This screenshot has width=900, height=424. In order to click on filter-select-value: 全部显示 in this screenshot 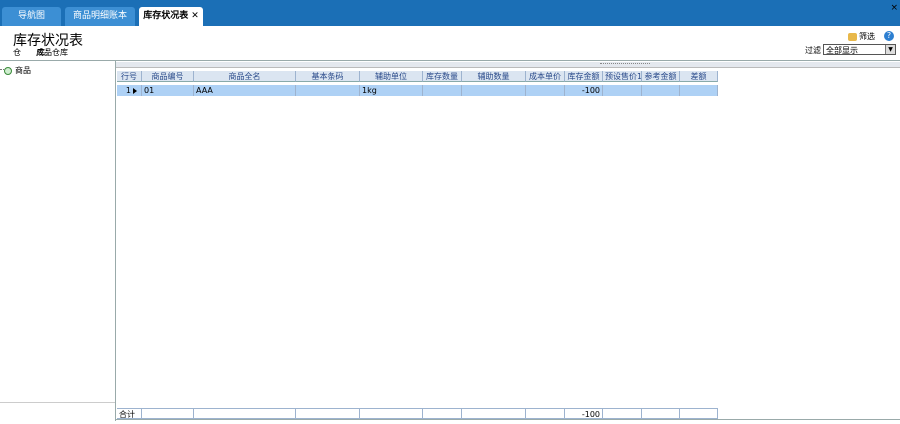, I will do `click(842, 50)`.